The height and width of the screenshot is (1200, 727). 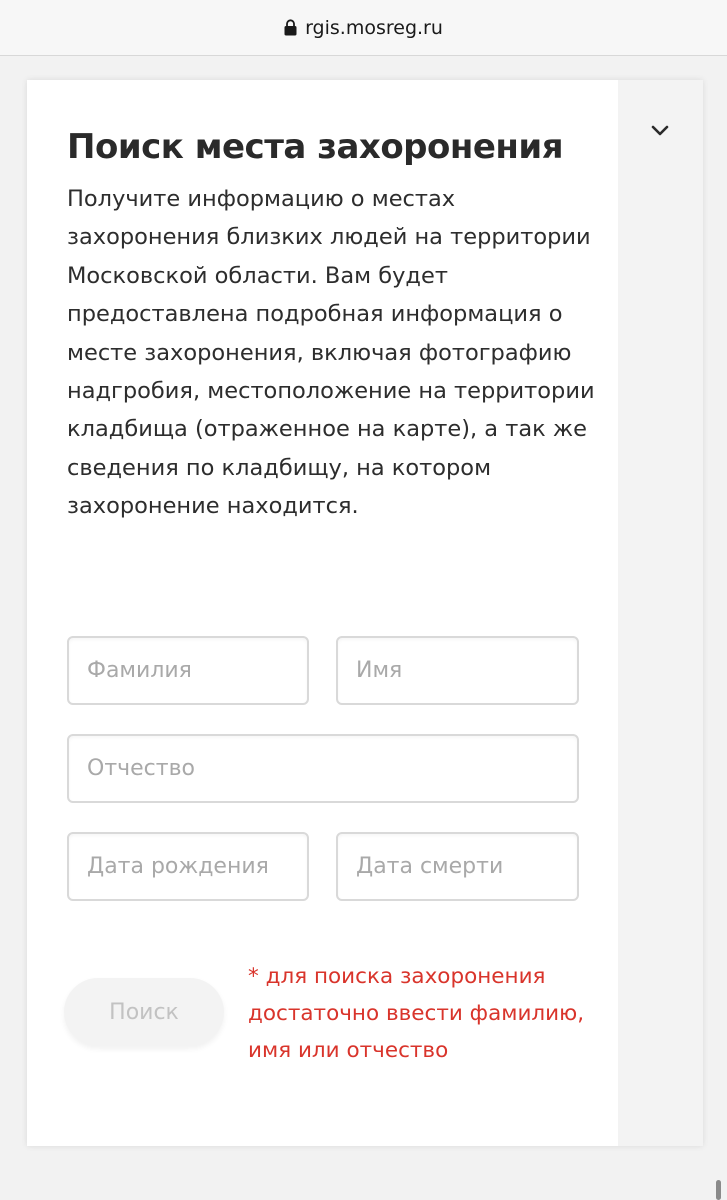 I want to click on birth-date-input, so click(x=188, y=866).